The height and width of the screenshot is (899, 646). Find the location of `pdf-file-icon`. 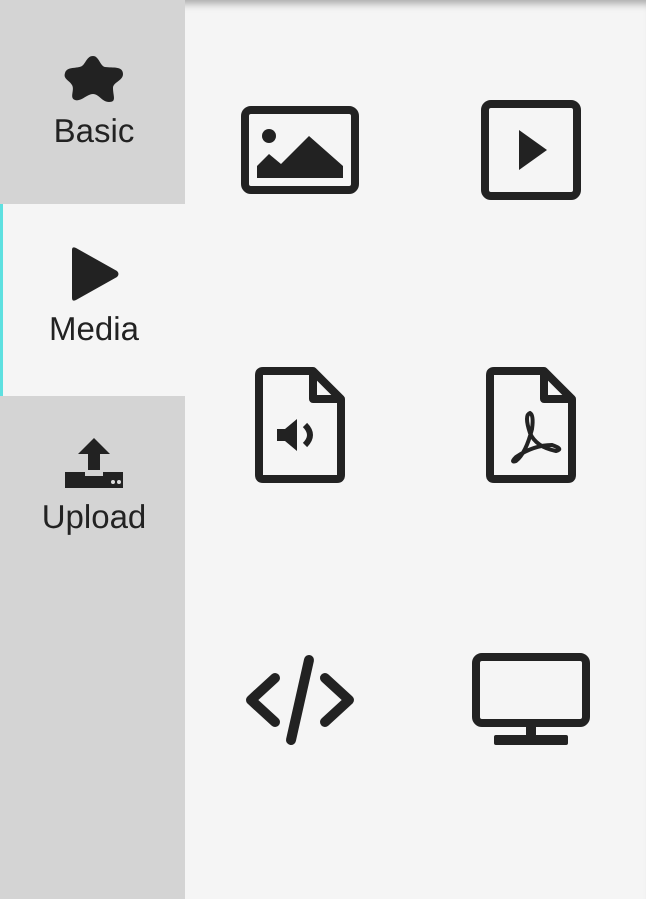

pdf-file-icon is located at coordinates (531, 424).